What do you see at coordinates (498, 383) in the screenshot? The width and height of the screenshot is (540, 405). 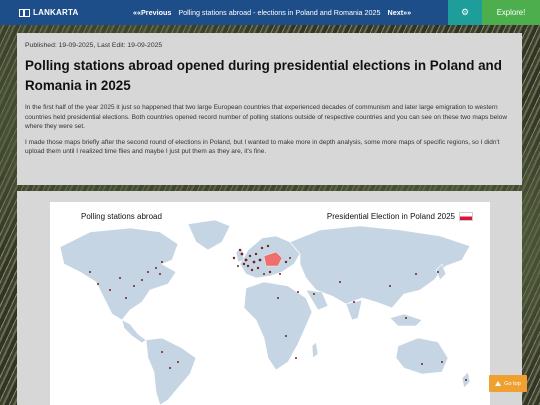 I see `arrow-up-icon` at bounding box center [498, 383].